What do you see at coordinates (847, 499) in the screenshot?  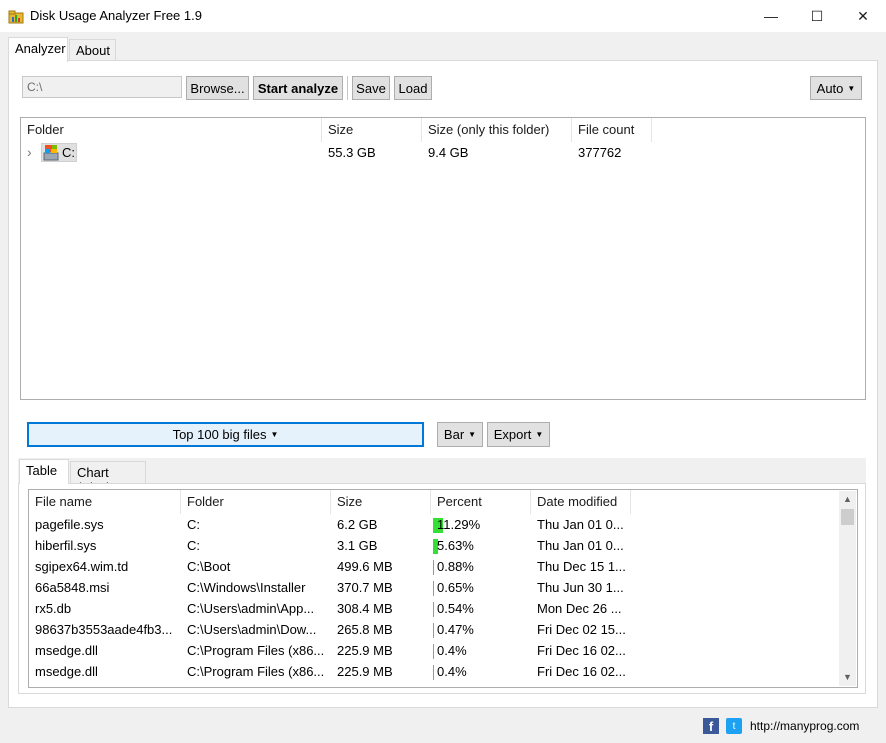 I see `scroll-up-arrow-icon: ▲` at bounding box center [847, 499].